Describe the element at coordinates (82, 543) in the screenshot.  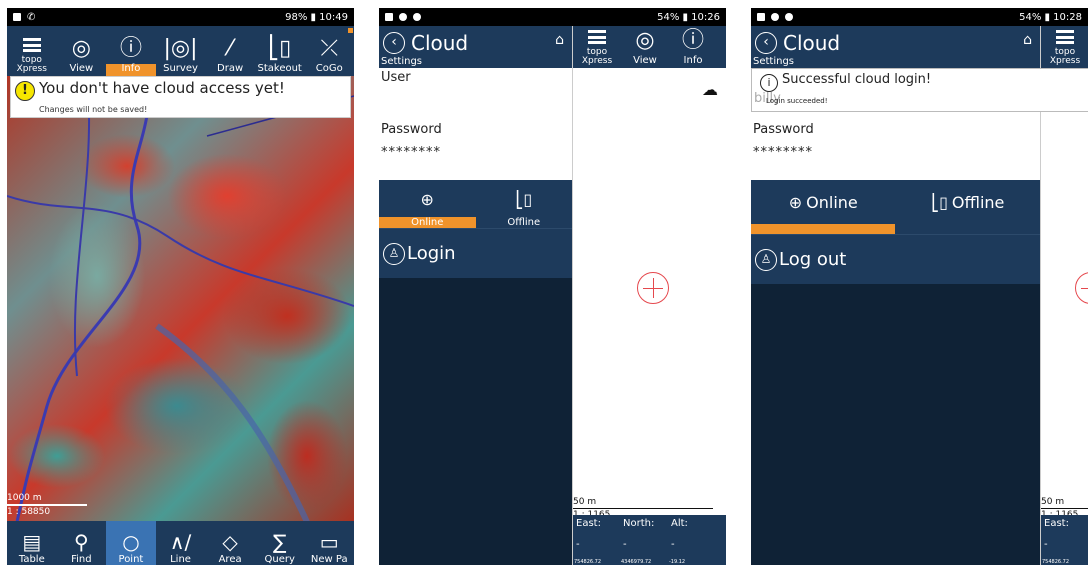
I see `btool-find: ⚲ Find` at that location.